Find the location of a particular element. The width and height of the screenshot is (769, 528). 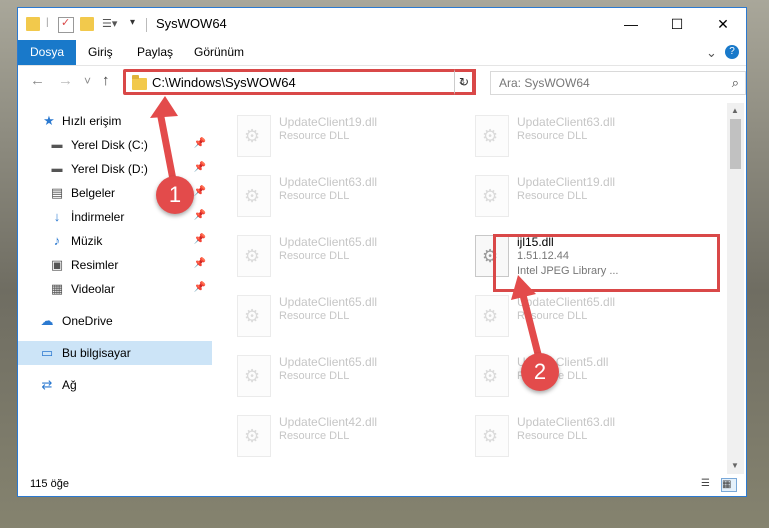

details-view-icon: ☰ is located at coordinates (708, 484).